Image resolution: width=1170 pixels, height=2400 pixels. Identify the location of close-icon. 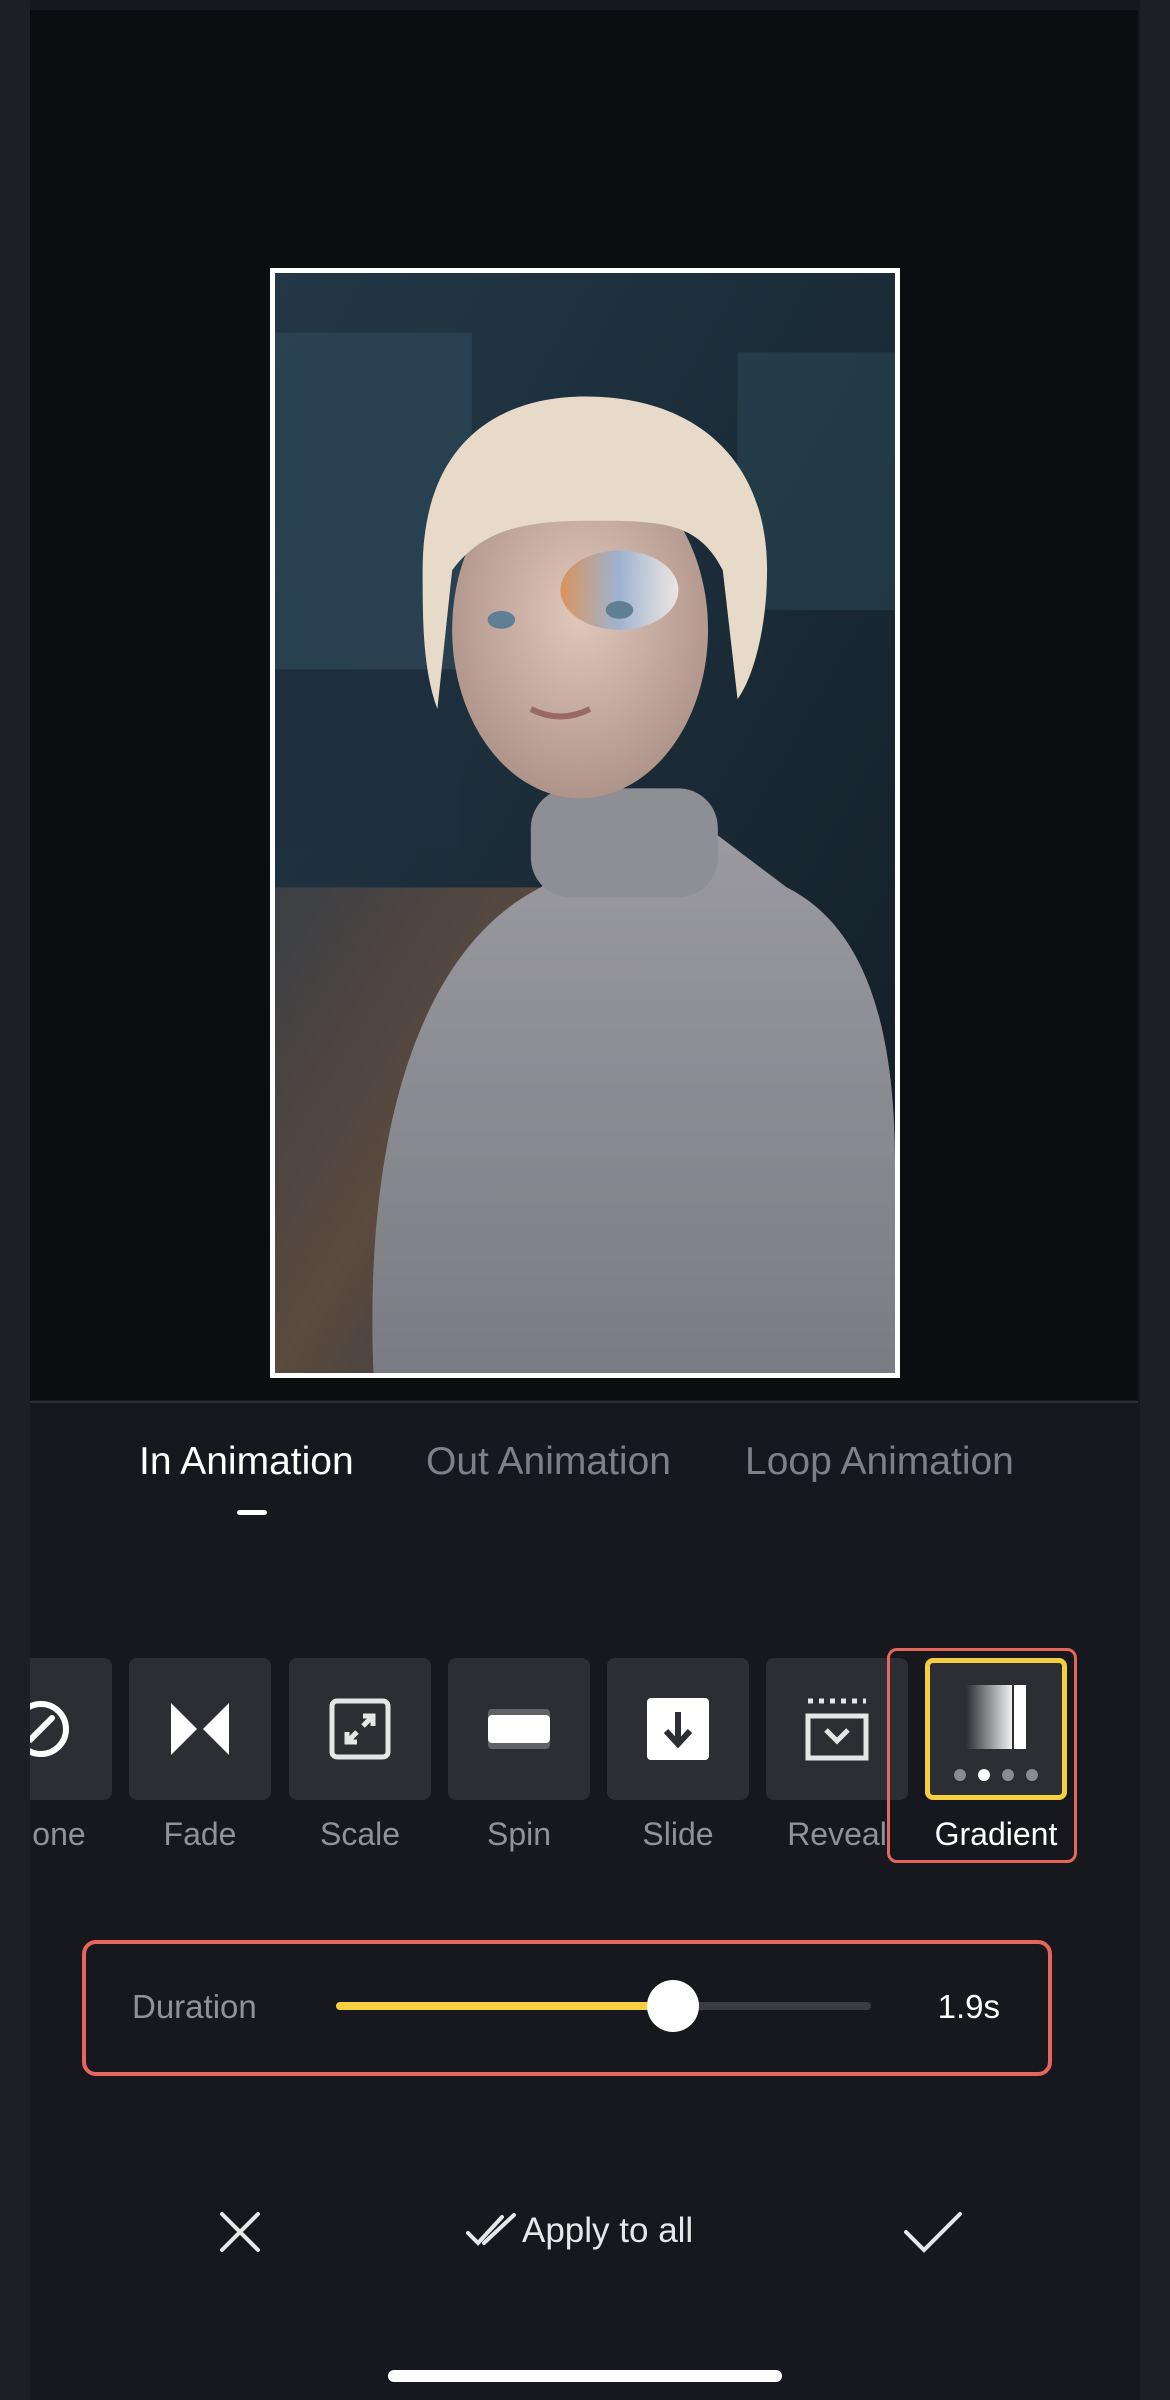
(240, 2232).